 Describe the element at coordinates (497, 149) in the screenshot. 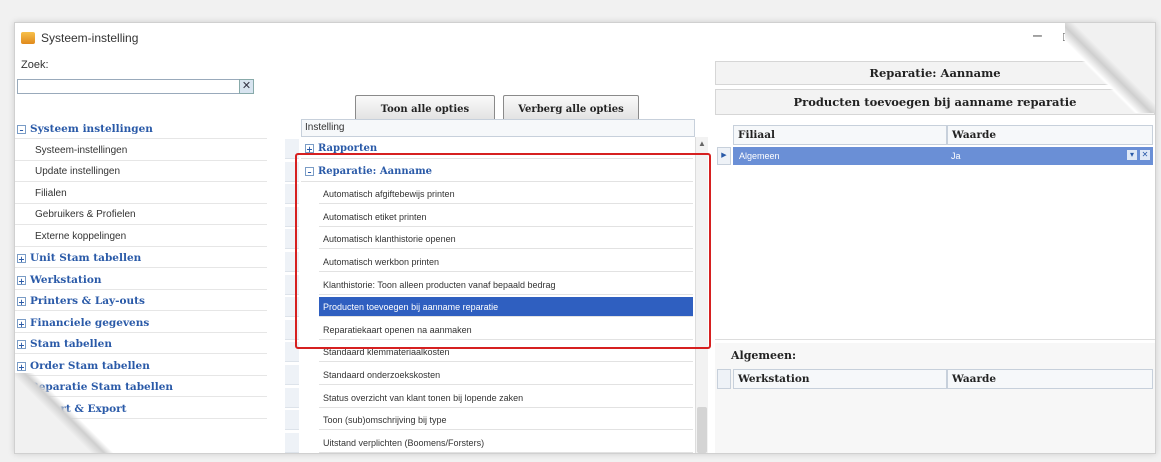

I see `settings-group-row: + Rapporten` at that location.